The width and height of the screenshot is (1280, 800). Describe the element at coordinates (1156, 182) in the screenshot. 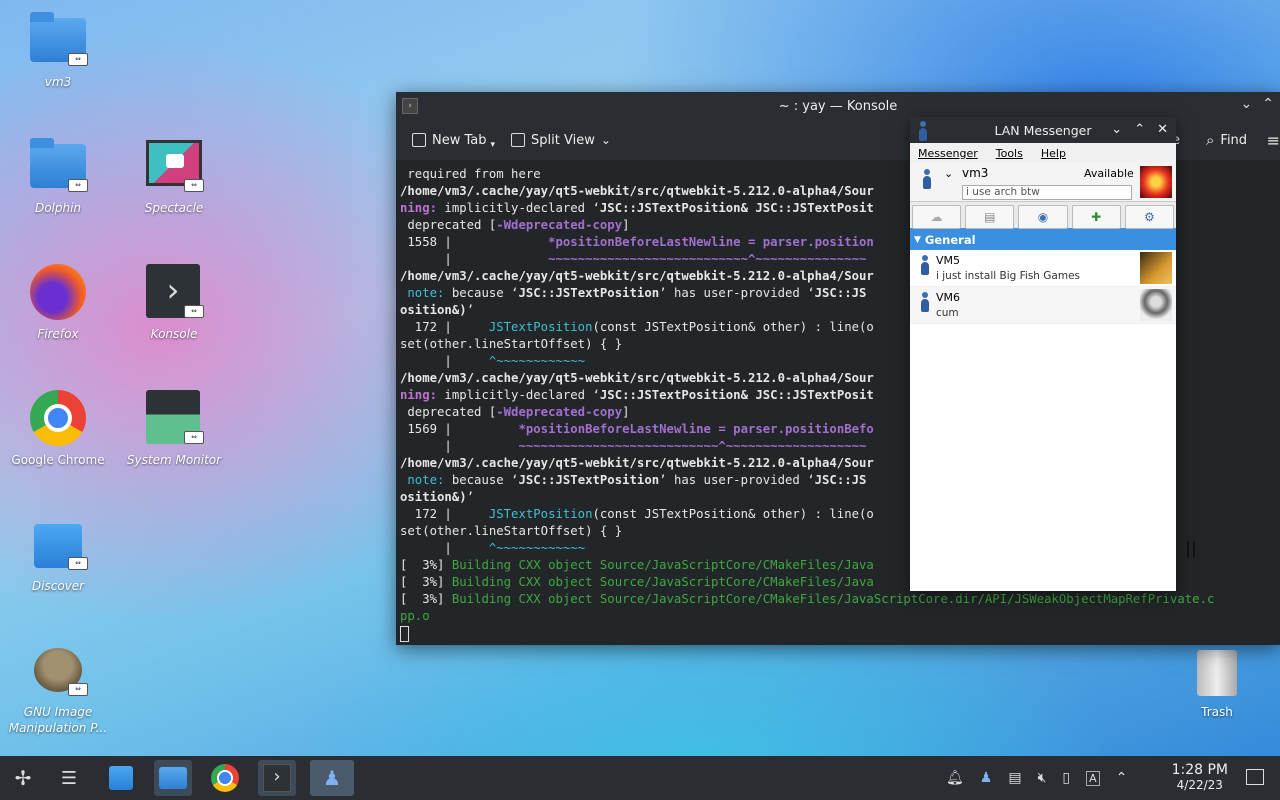

I see `user-avatar` at that location.